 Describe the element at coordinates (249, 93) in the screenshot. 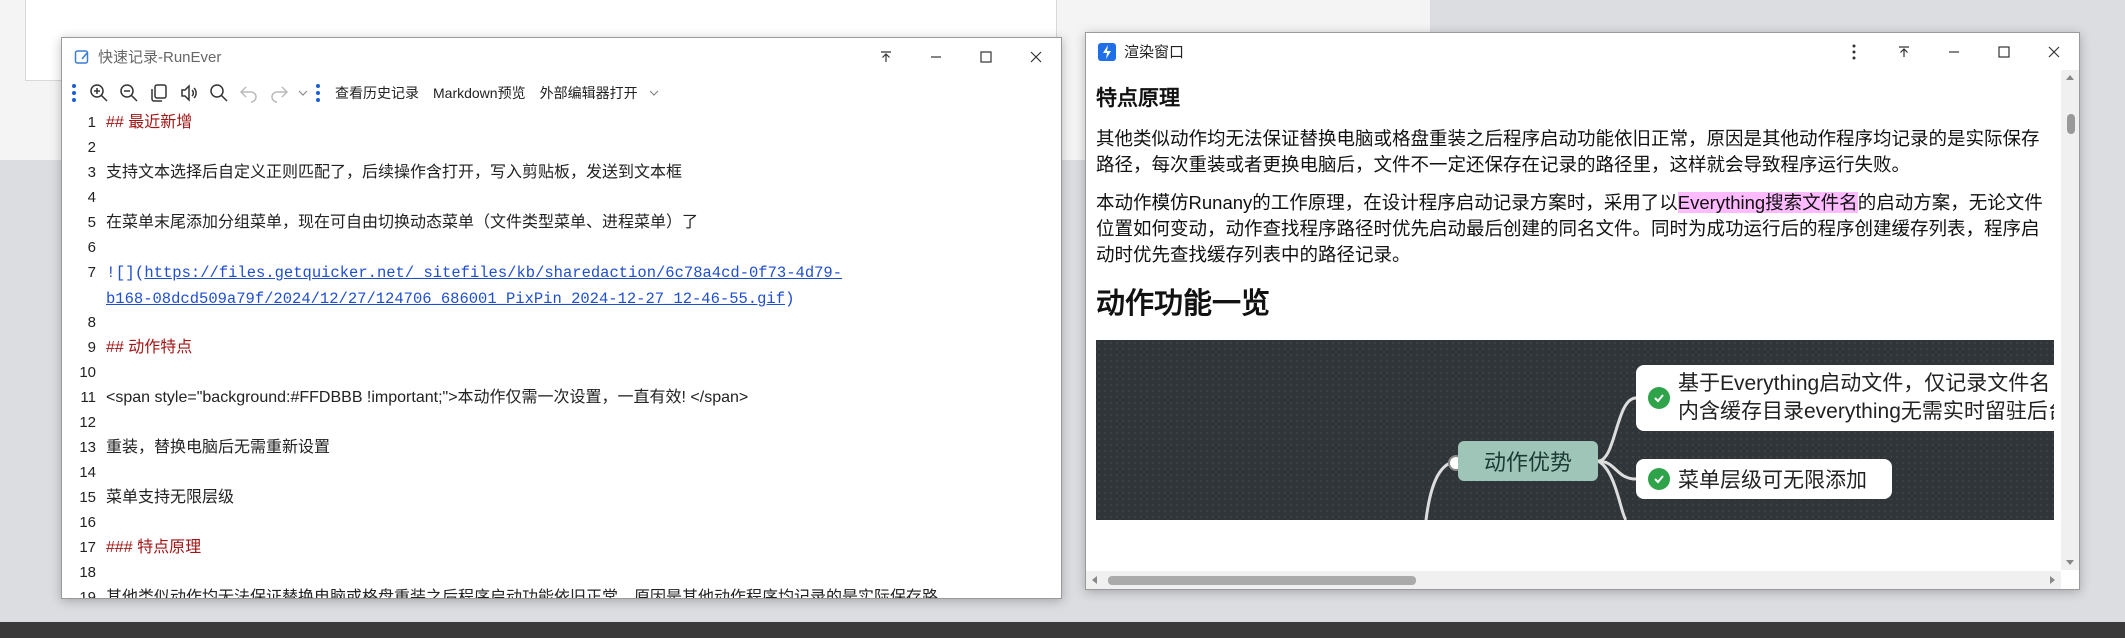

I see `undo-button` at that location.